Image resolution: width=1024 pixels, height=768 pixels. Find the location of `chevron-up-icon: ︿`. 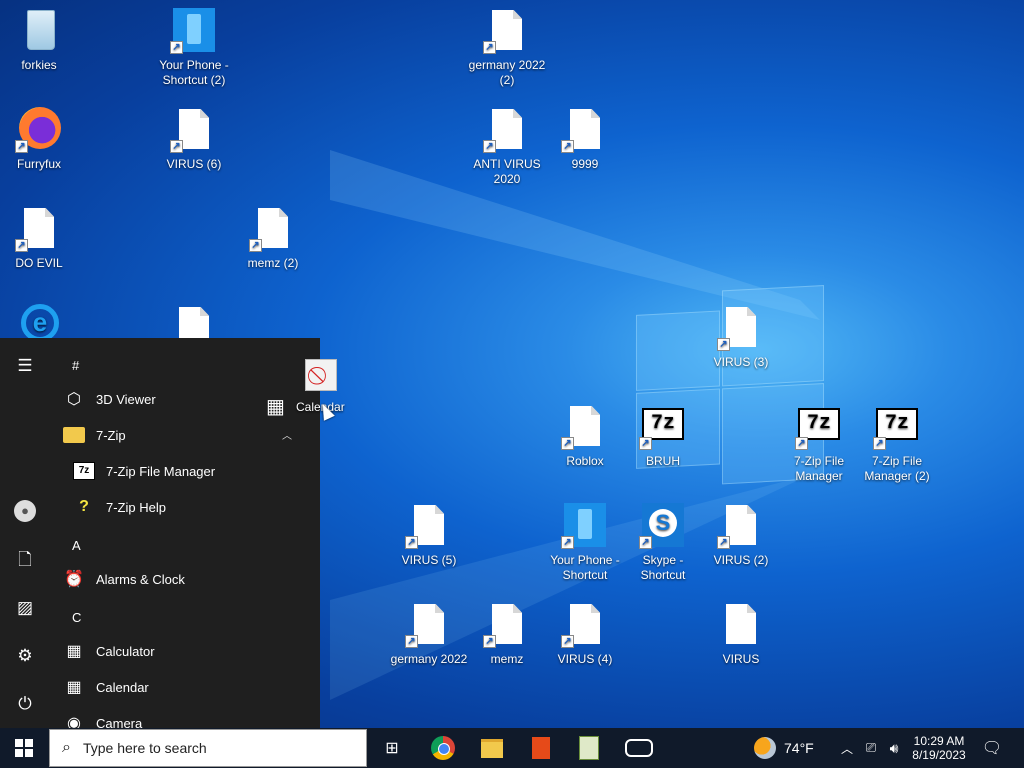

chevron-up-icon: ︿ is located at coordinates (287, 436).